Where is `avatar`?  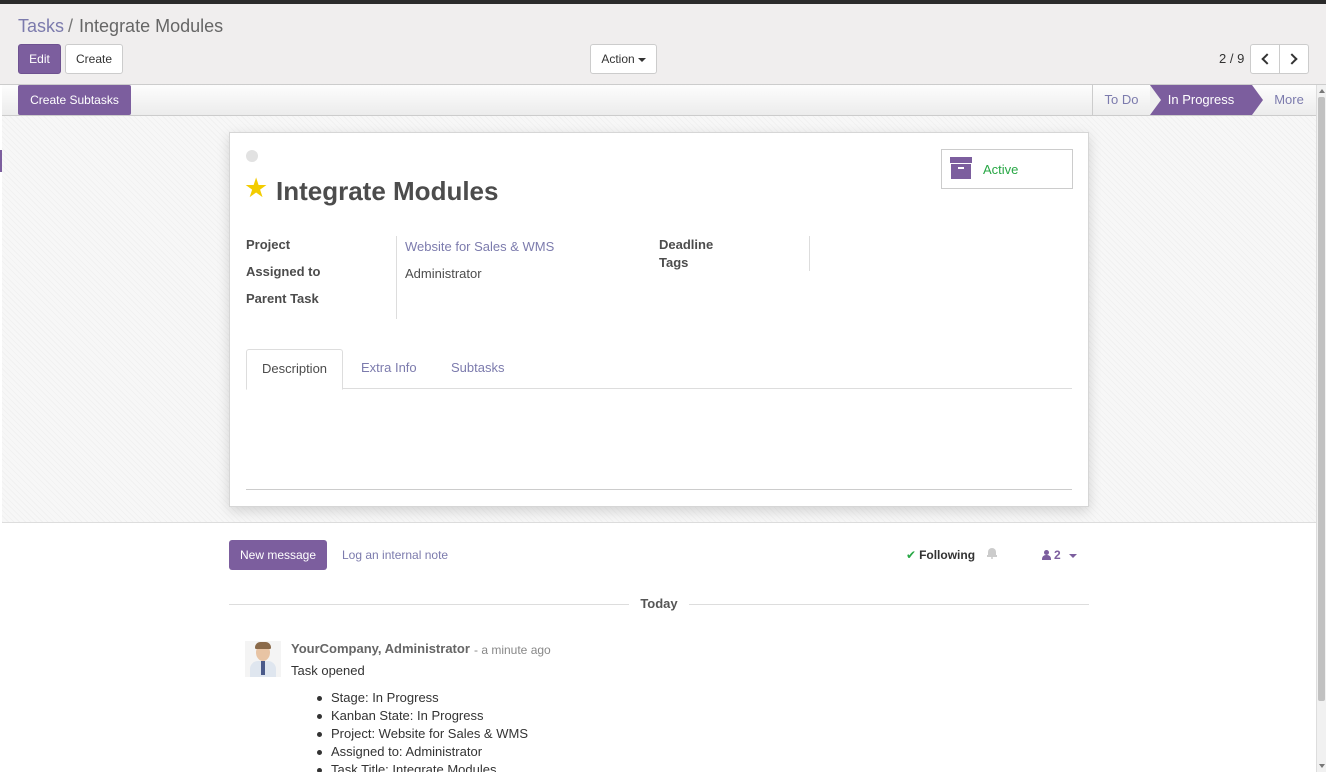
avatar is located at coordinates (263, 659).